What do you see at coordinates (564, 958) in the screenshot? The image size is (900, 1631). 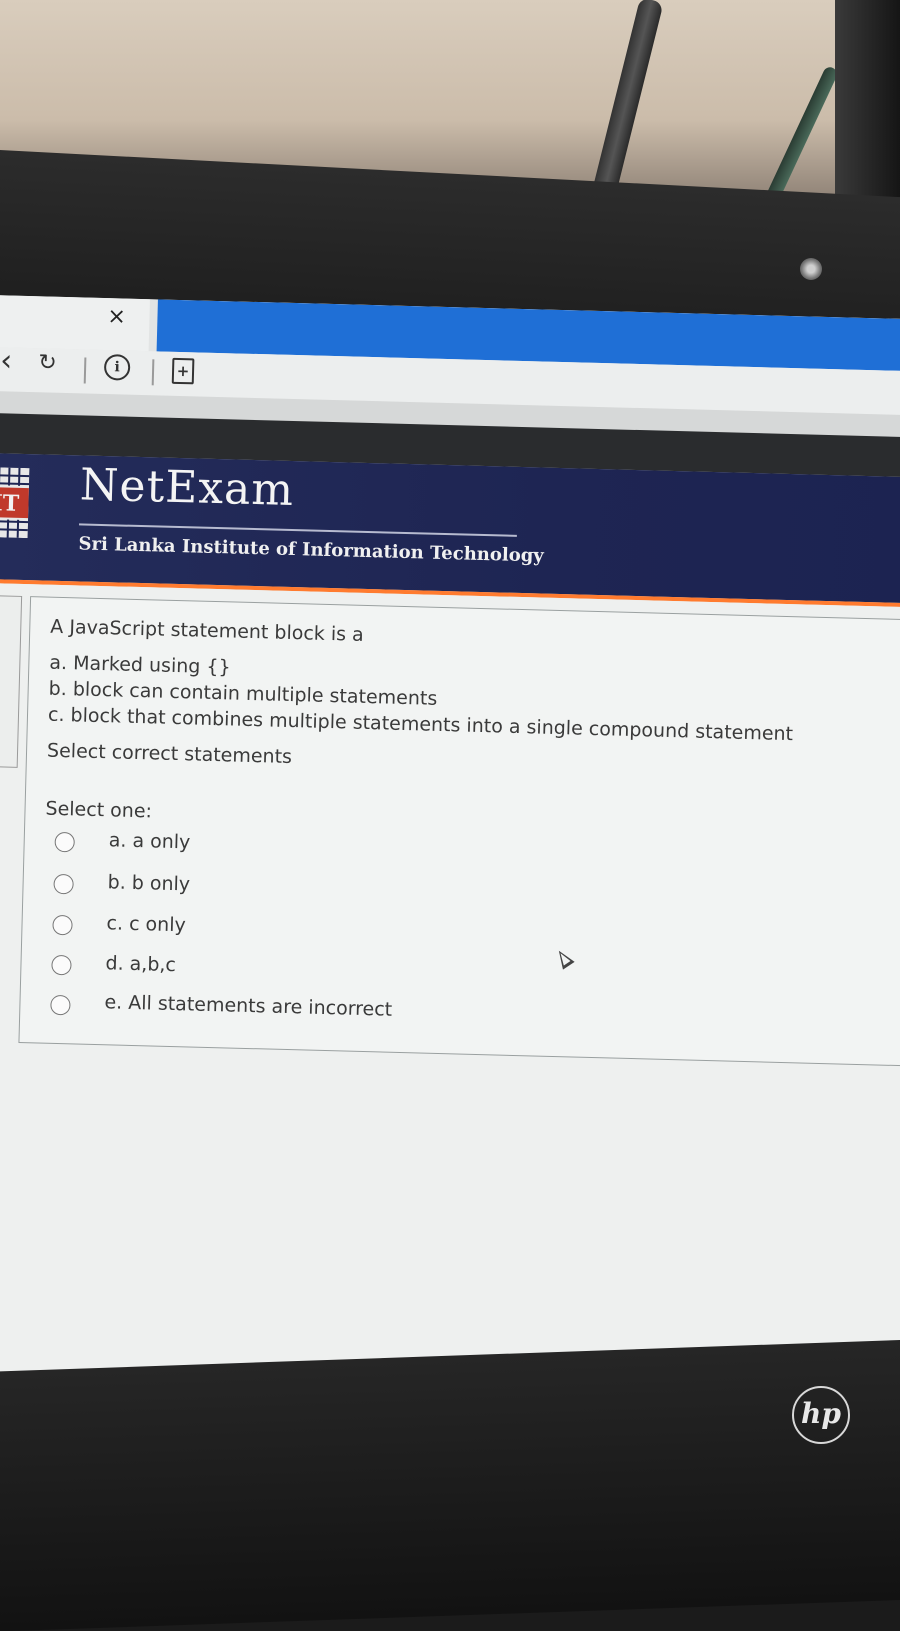 I see `mouse-cursor-icon` at bounding box center [564, 958].